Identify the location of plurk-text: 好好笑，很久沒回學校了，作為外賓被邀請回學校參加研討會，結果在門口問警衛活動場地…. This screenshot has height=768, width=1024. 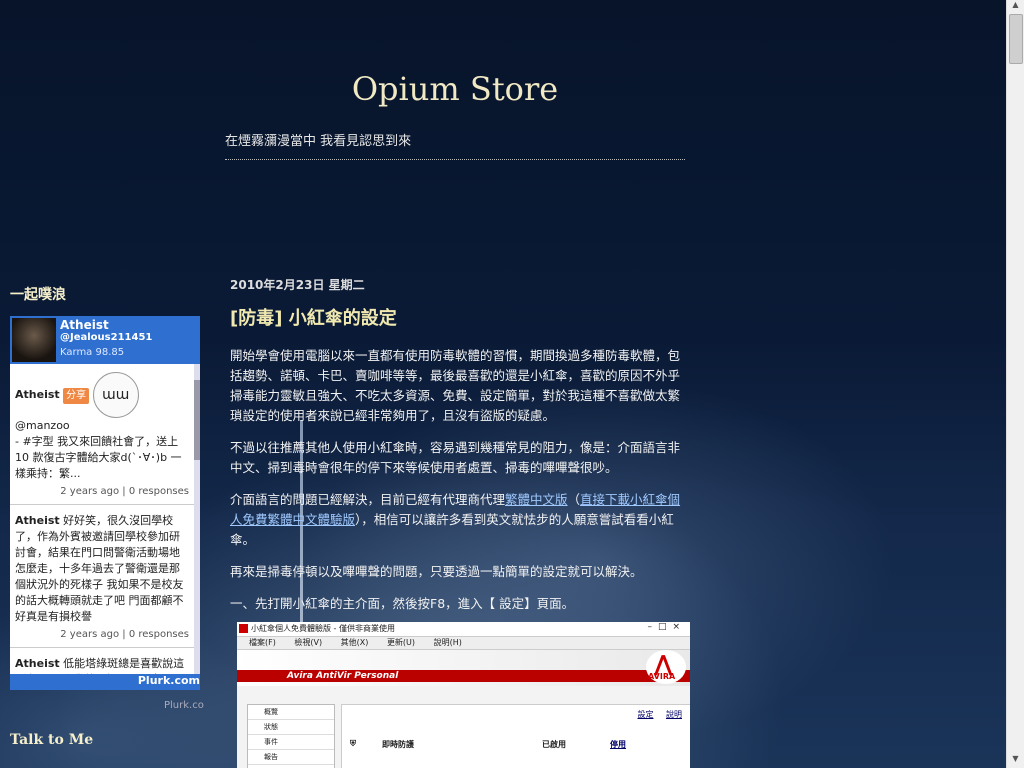
(99, 568).